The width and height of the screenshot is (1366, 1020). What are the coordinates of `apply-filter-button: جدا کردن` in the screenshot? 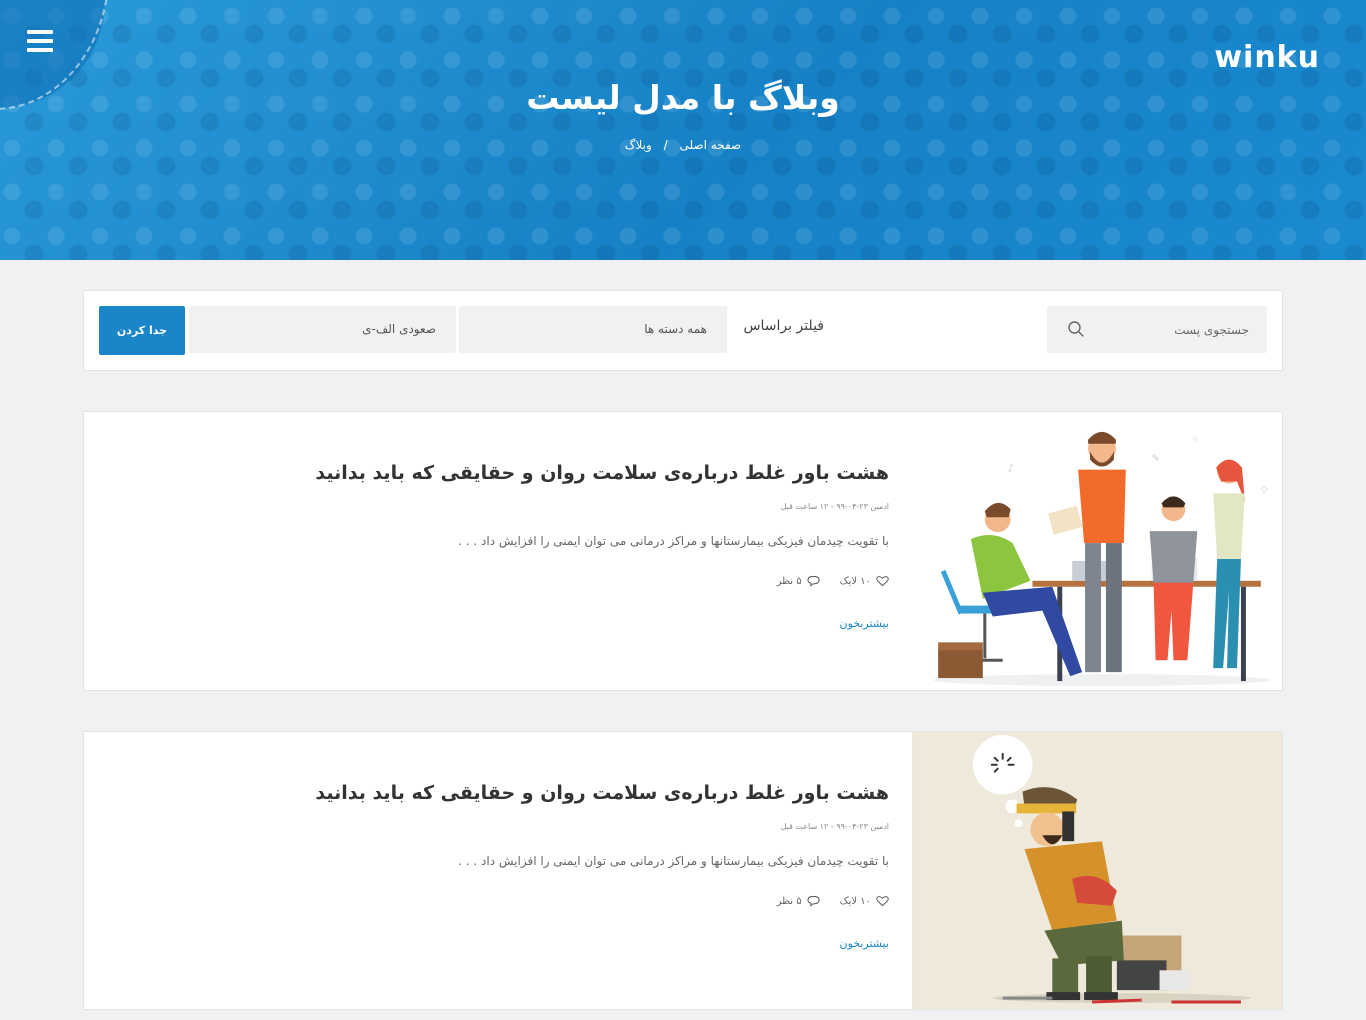 It's located at (142, 330).